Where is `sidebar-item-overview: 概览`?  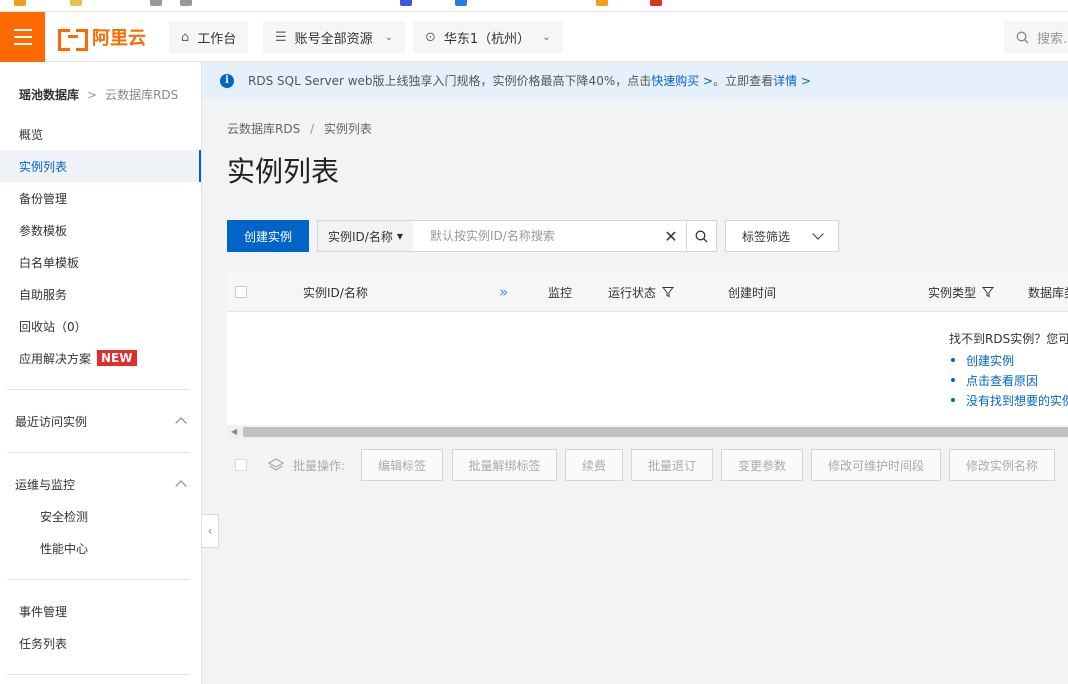
sidebar-item-overview: 概览 is located at coordinates (100, 134).